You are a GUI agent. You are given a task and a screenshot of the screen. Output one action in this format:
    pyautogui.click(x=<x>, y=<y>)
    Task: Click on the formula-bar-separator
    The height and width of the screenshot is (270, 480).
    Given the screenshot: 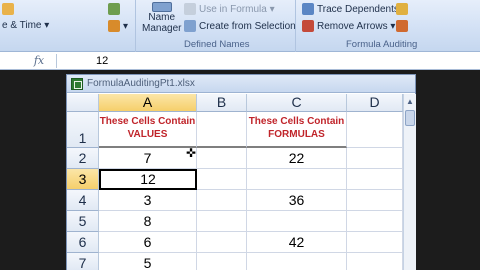 What is the action you would take?
    pyautogui.click(x=56, y=61)
    